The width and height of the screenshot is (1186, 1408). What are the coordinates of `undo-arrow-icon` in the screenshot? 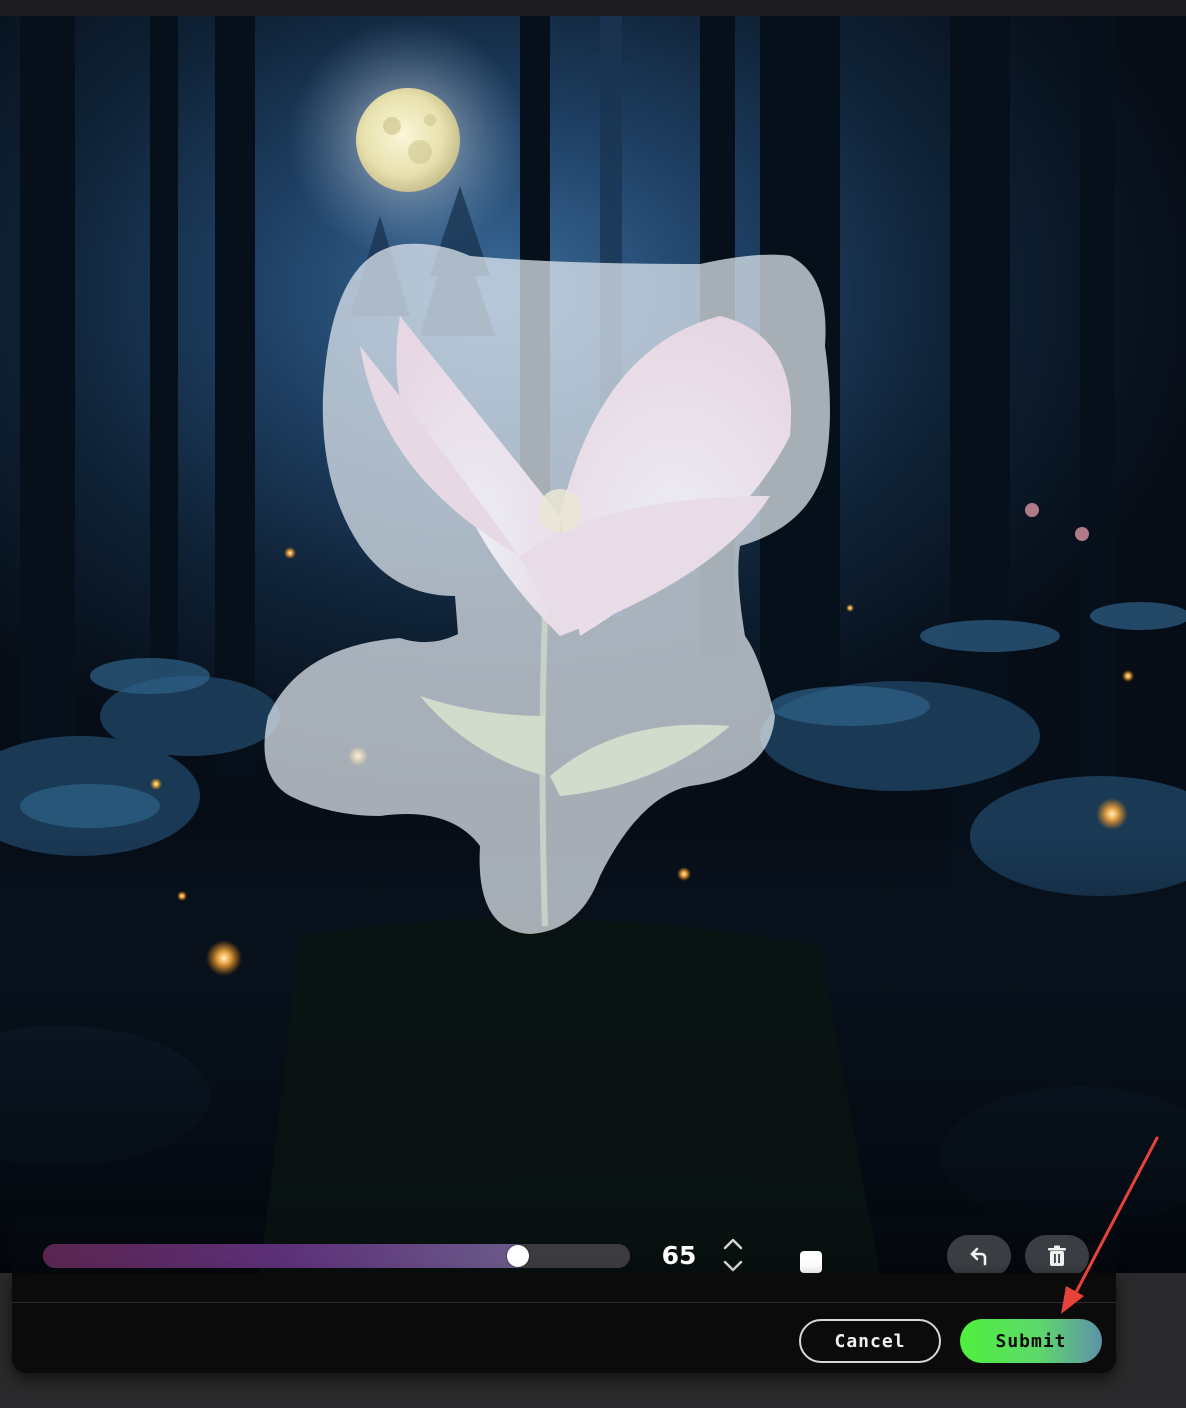 It's located at (978, 1256).